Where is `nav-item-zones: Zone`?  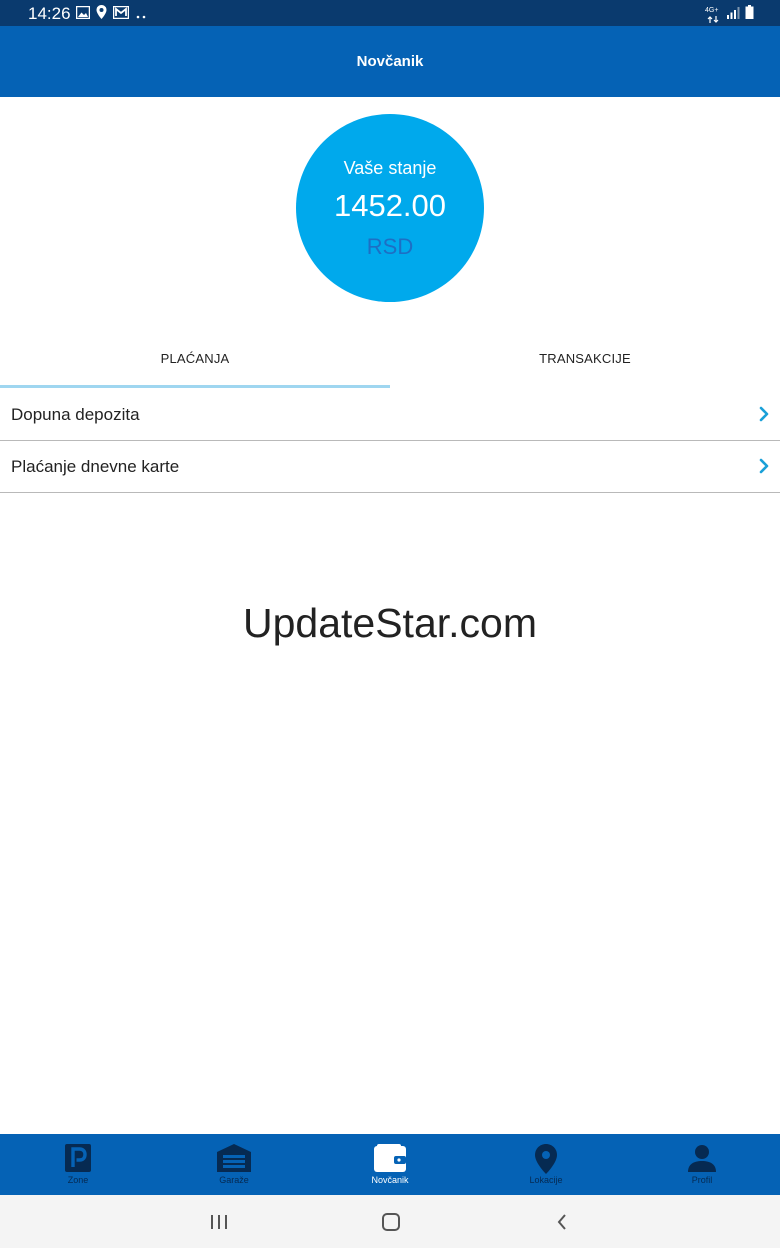
nav-item-zones: Zone is located at coordinates (78, 1164).